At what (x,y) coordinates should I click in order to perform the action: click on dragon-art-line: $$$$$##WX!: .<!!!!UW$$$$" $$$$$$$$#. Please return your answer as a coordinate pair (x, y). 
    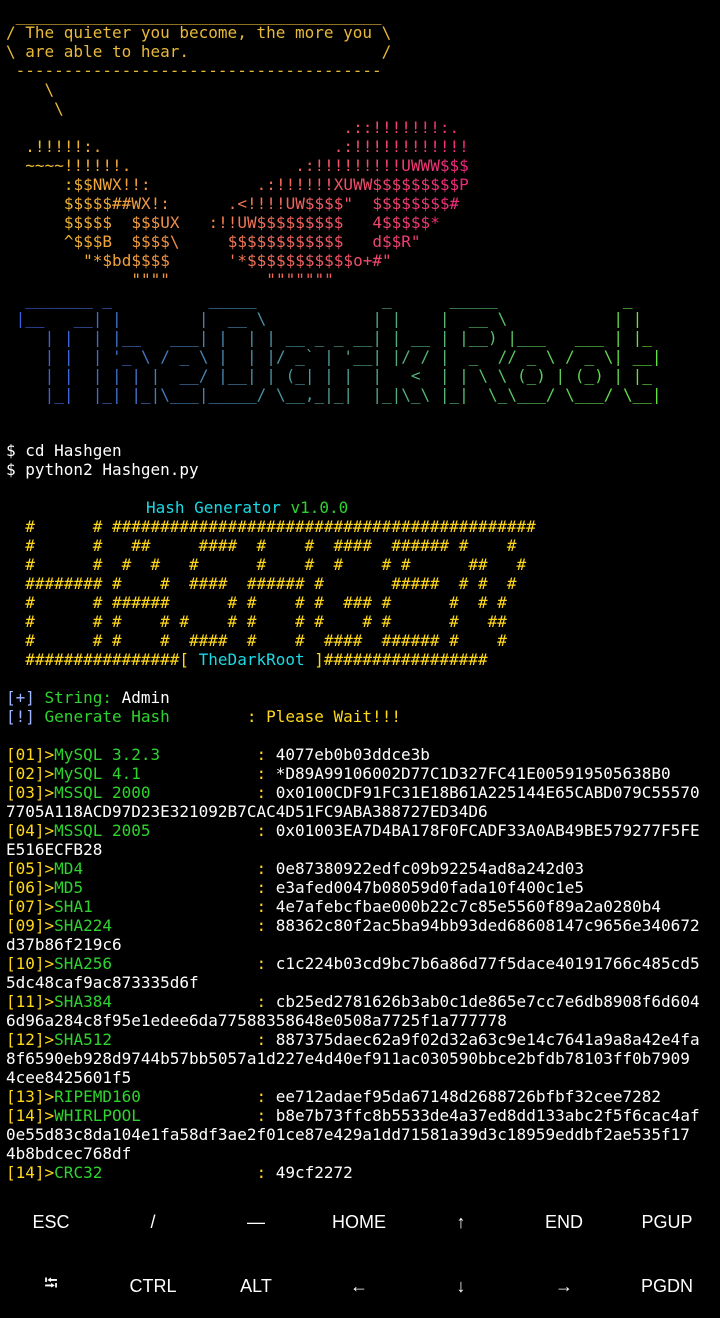
    Looking at the image, I should click on (261, 203).